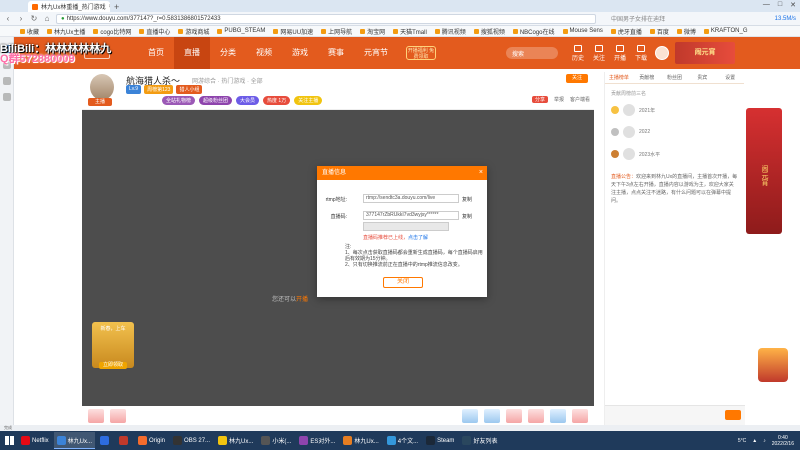 This screenshot has height=450, width=800. Describe the element at coordinates (6, 97) in the screenshot. I see `rail-notes-icon` at that location.